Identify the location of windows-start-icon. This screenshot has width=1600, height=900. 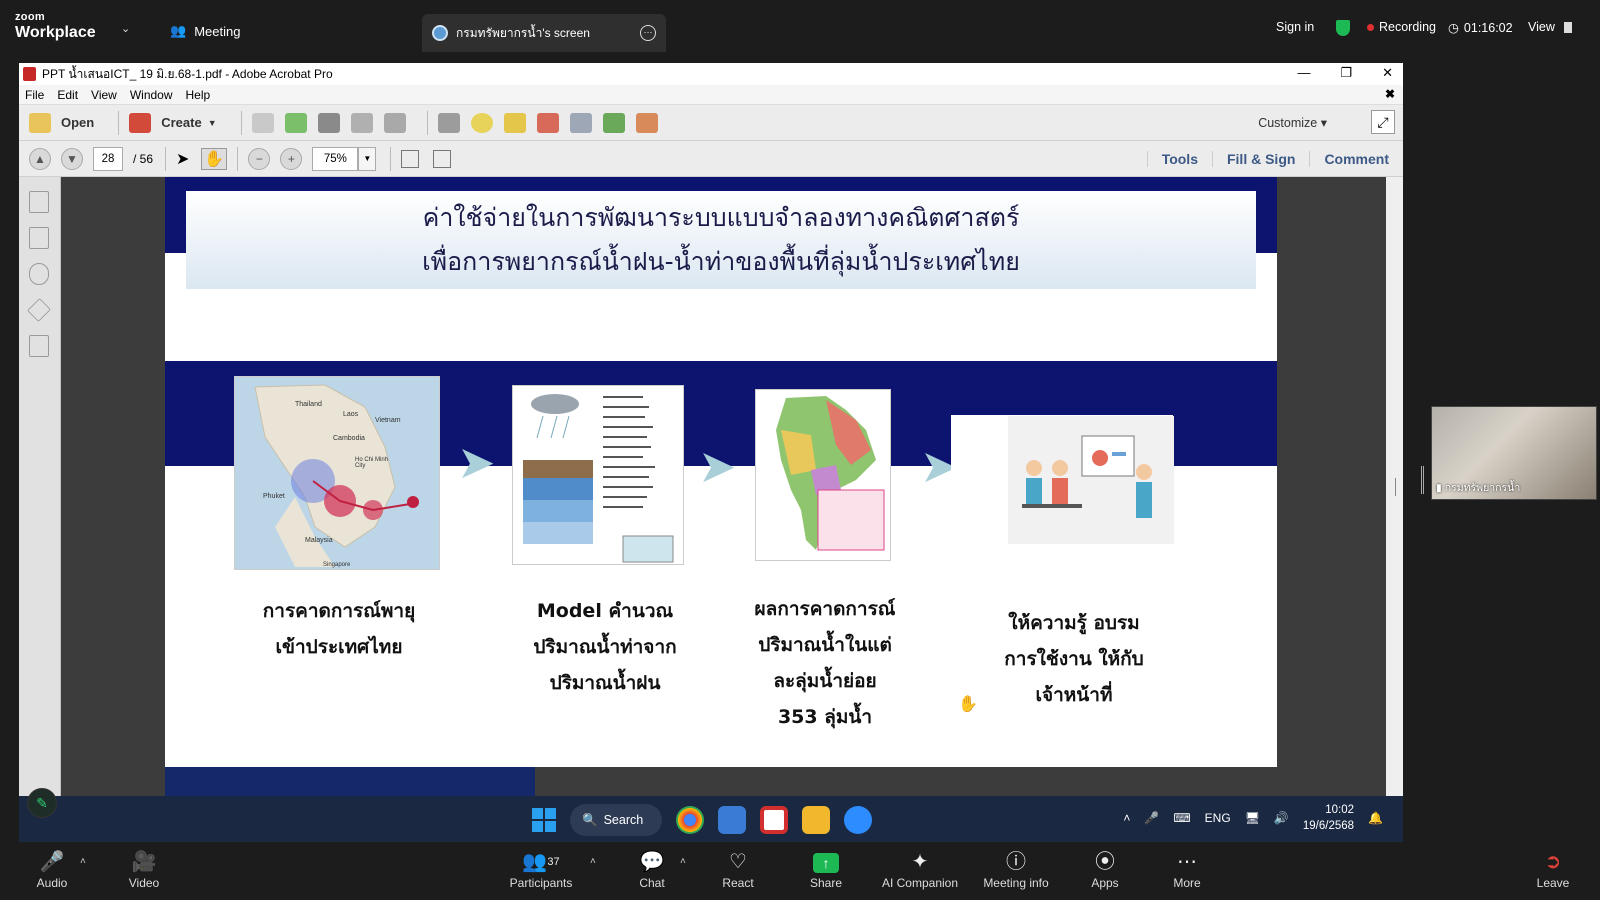
(544, 820).